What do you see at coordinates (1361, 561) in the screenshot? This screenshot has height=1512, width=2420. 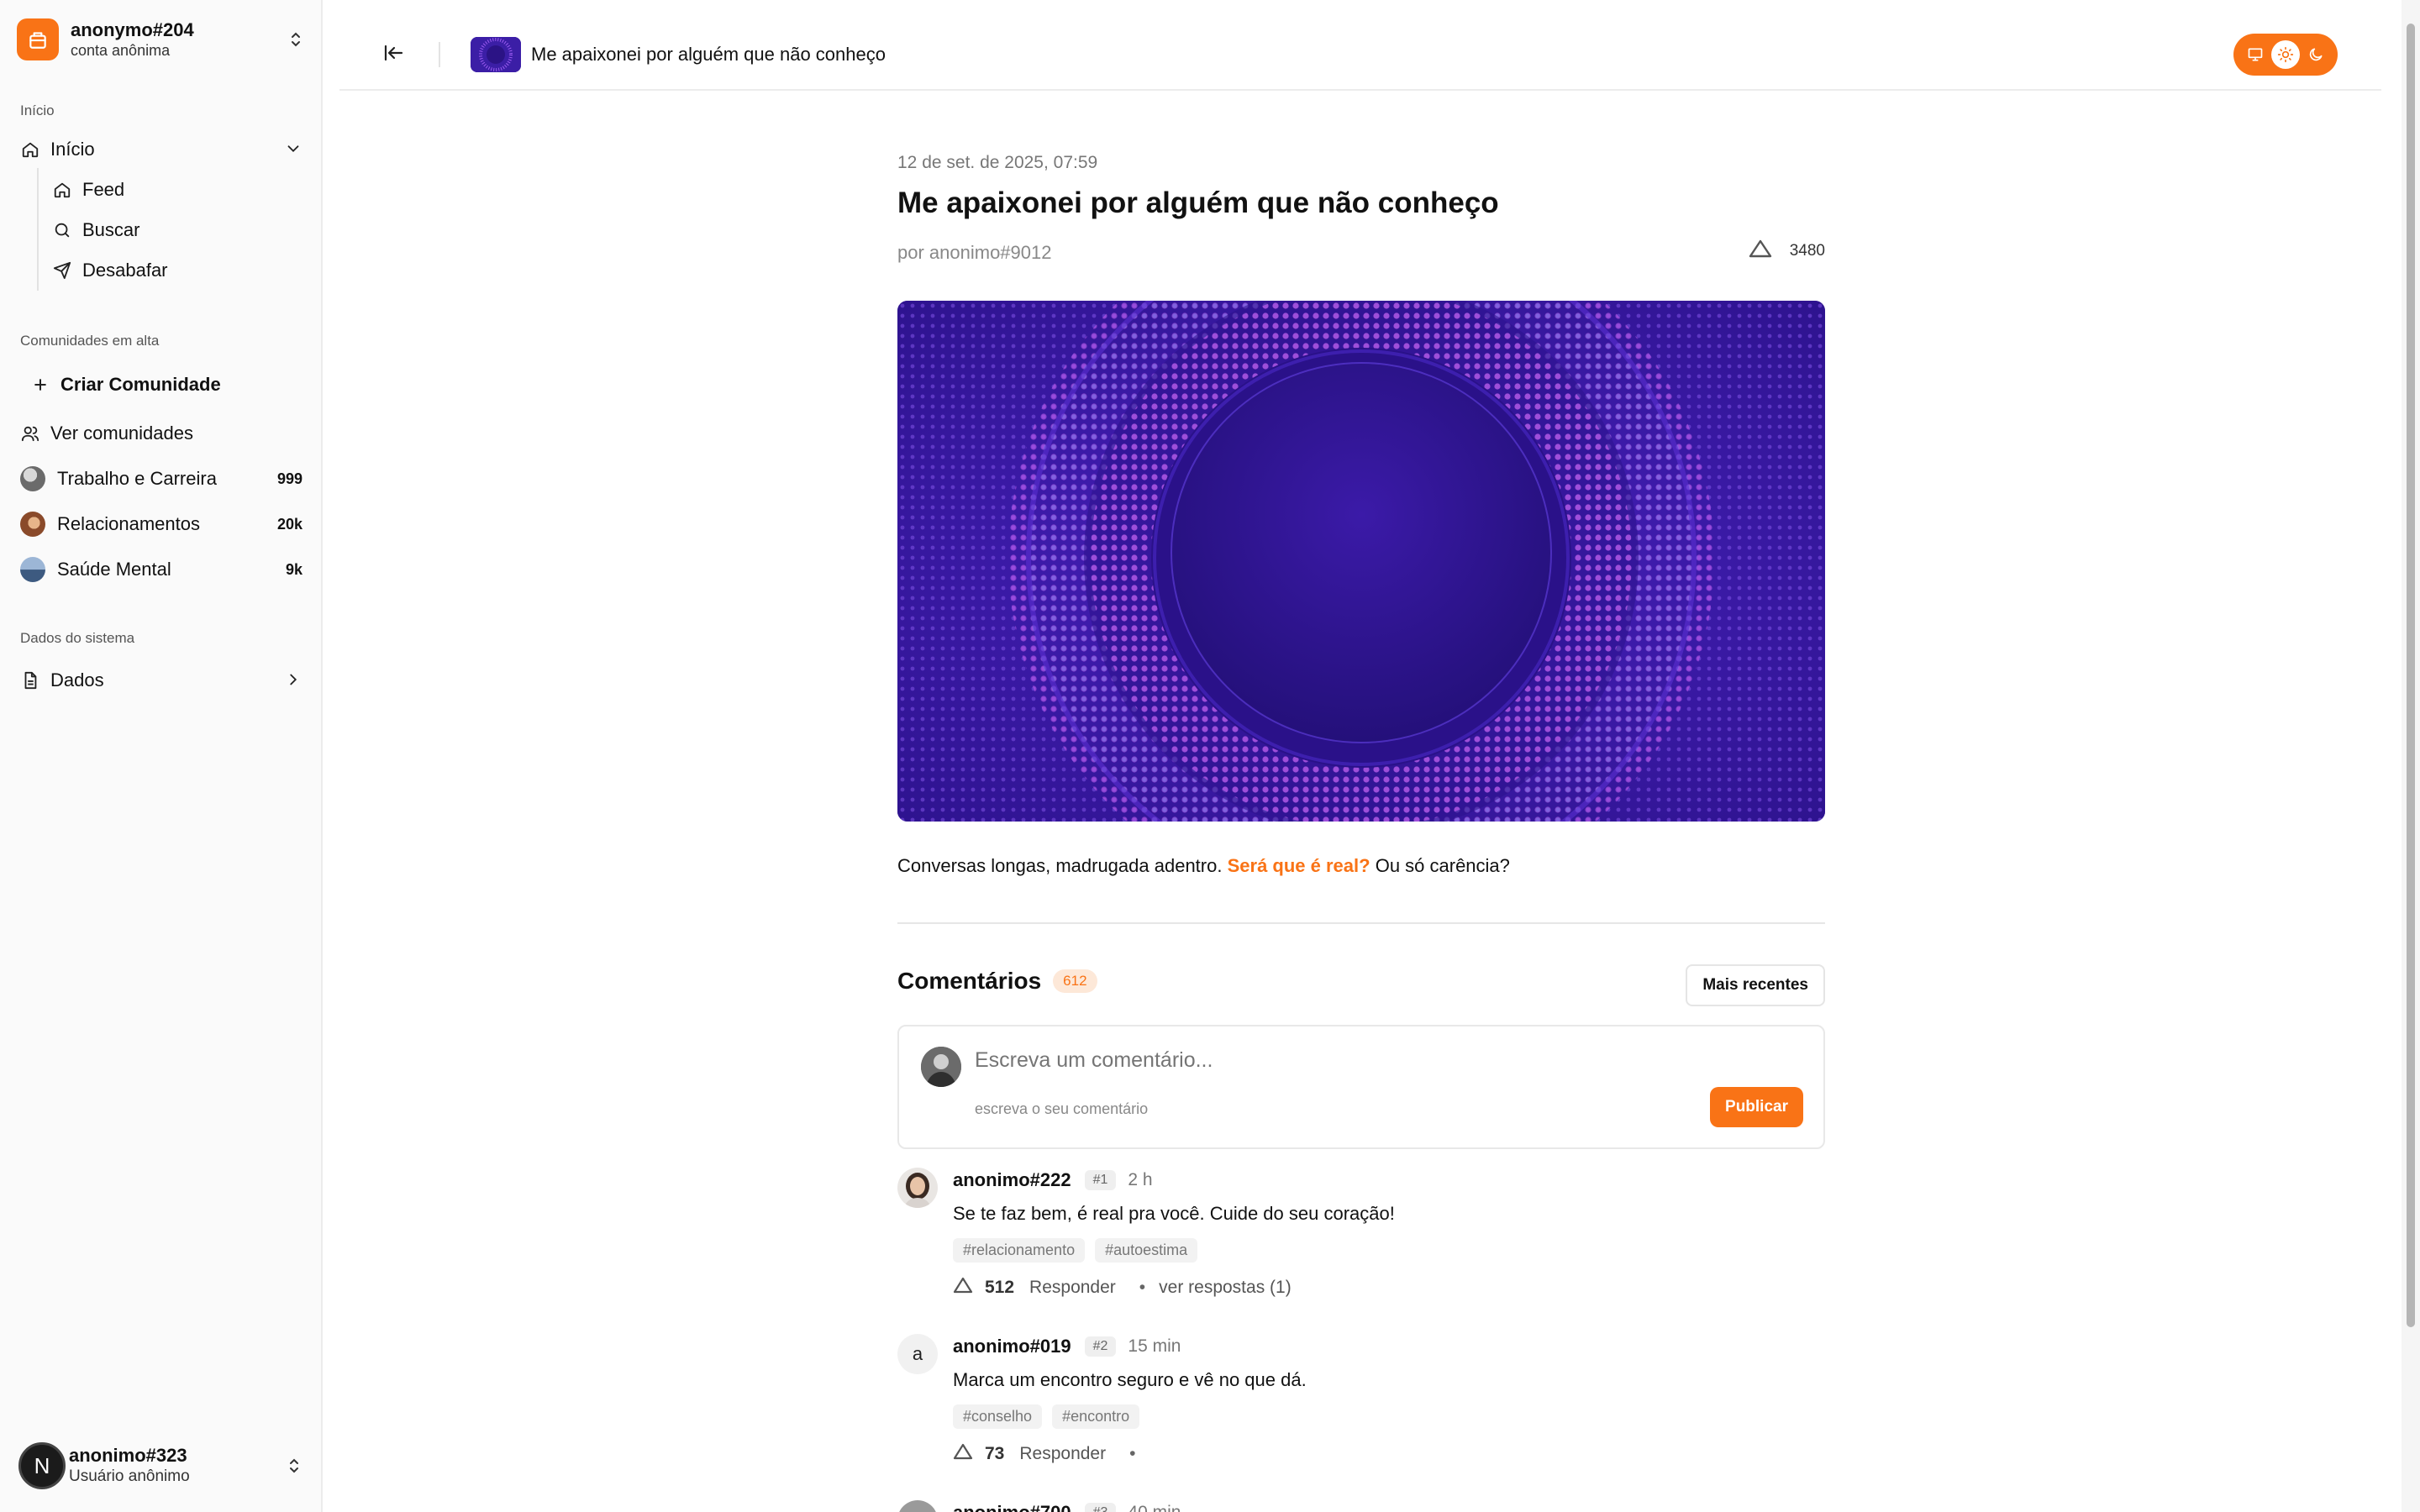 I see `post-image` at bounding box center [1361, 561].